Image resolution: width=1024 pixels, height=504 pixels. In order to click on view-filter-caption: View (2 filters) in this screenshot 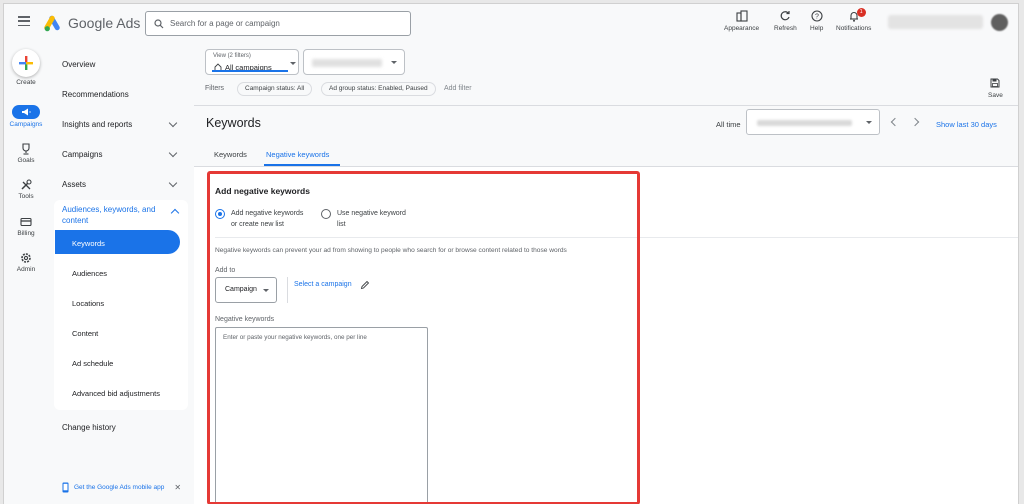, I will do `click(232, 56)`.